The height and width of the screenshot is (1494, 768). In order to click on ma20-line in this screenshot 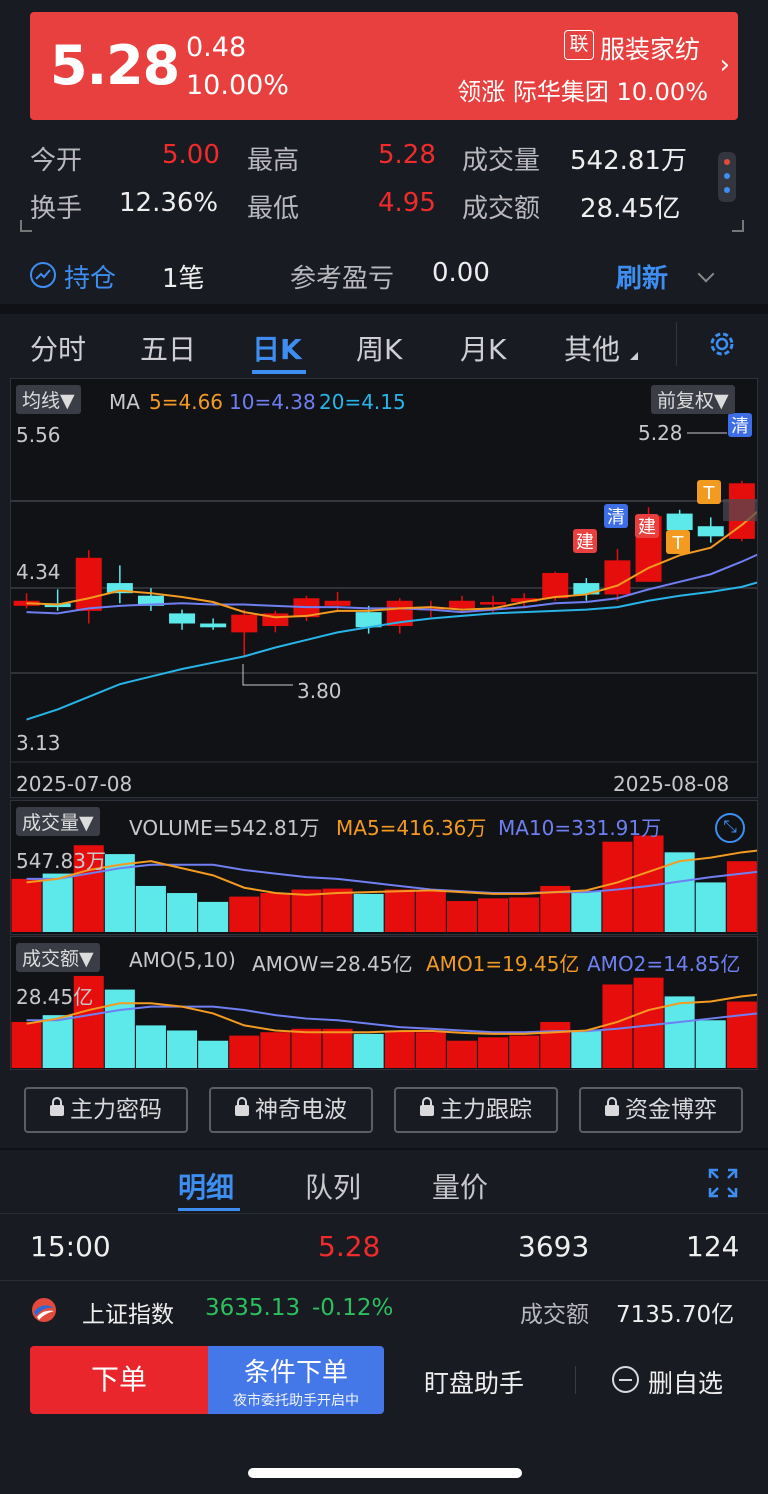, I will do `click(391, 651)`.